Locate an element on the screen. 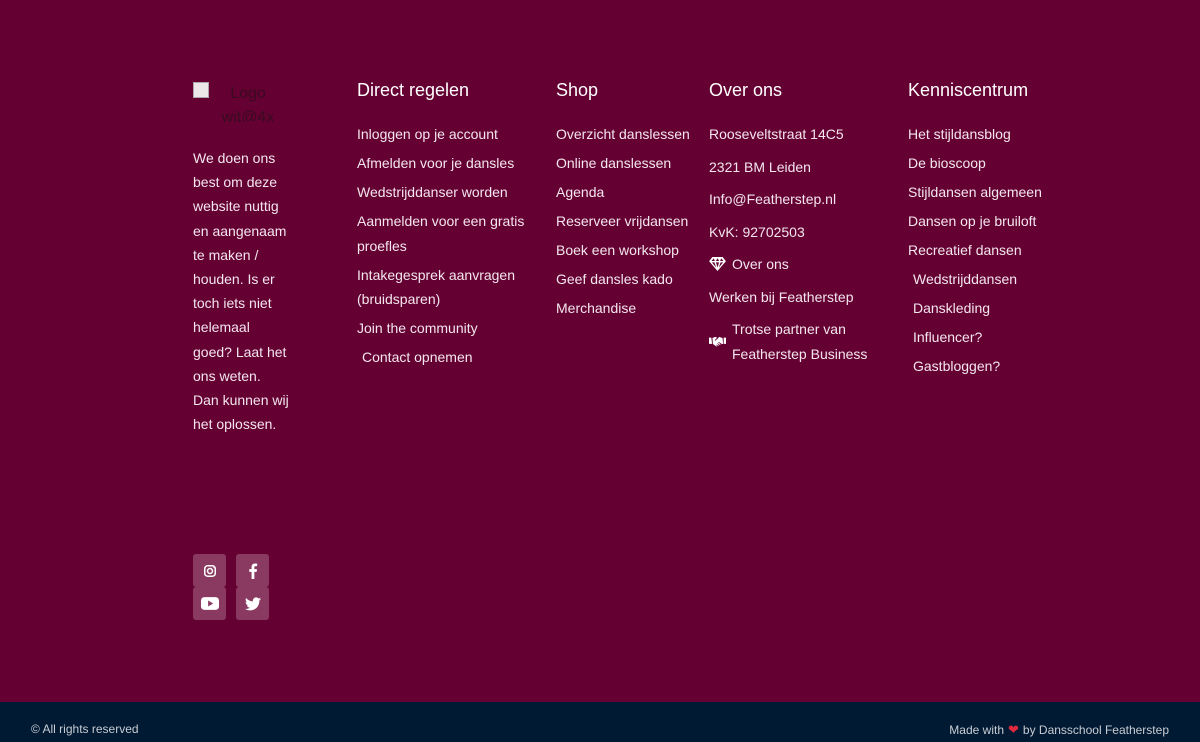  column-title-direct-regelen: Direct regelen is located at coordinates (413, 90).